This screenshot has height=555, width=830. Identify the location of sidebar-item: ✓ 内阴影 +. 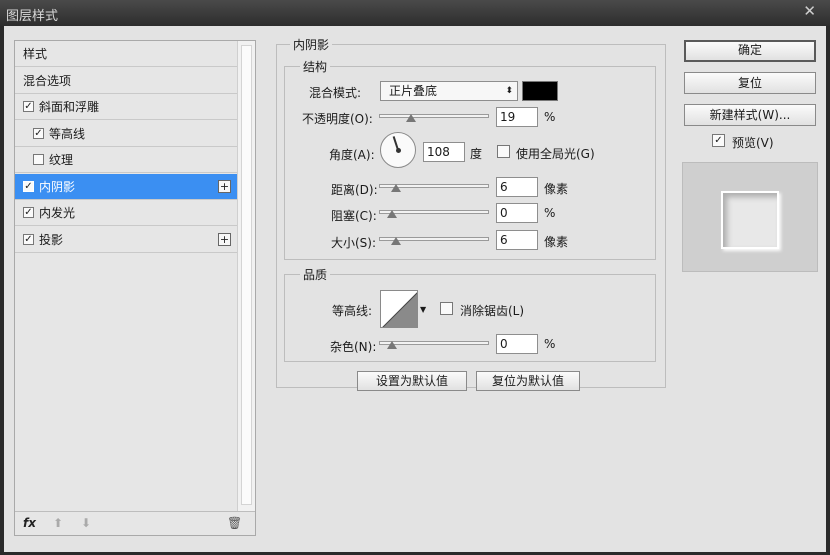
(126, 186).